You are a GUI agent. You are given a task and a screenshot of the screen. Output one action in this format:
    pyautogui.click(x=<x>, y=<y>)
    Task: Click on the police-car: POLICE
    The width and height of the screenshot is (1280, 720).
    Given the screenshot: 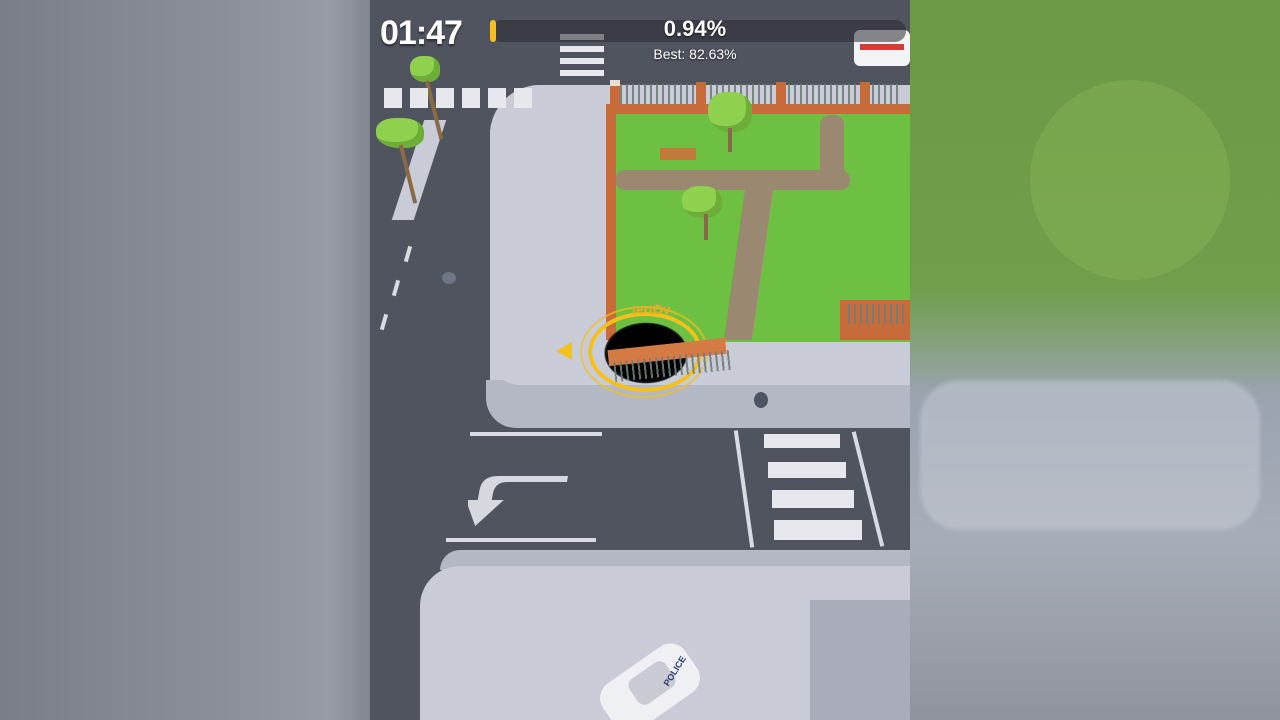 What is the action you would take?
    pyautogui.click(x=649, y=678)
    